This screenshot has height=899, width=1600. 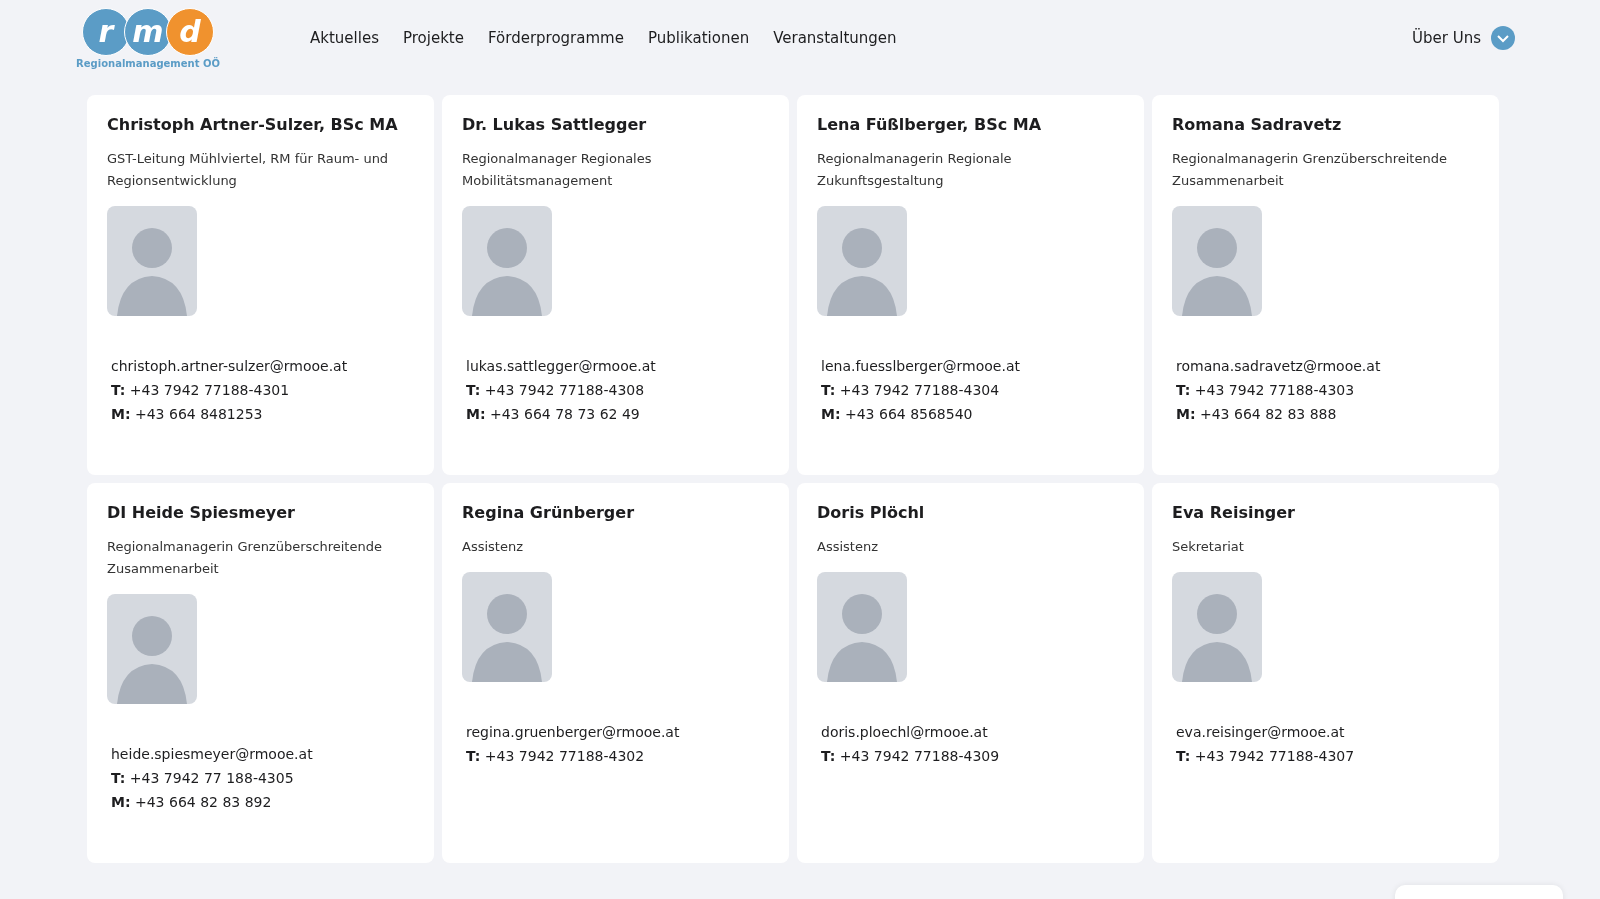 I want to click on email-link: romana.sadravetz@rmooe.at, so click(x=1327, y=366).